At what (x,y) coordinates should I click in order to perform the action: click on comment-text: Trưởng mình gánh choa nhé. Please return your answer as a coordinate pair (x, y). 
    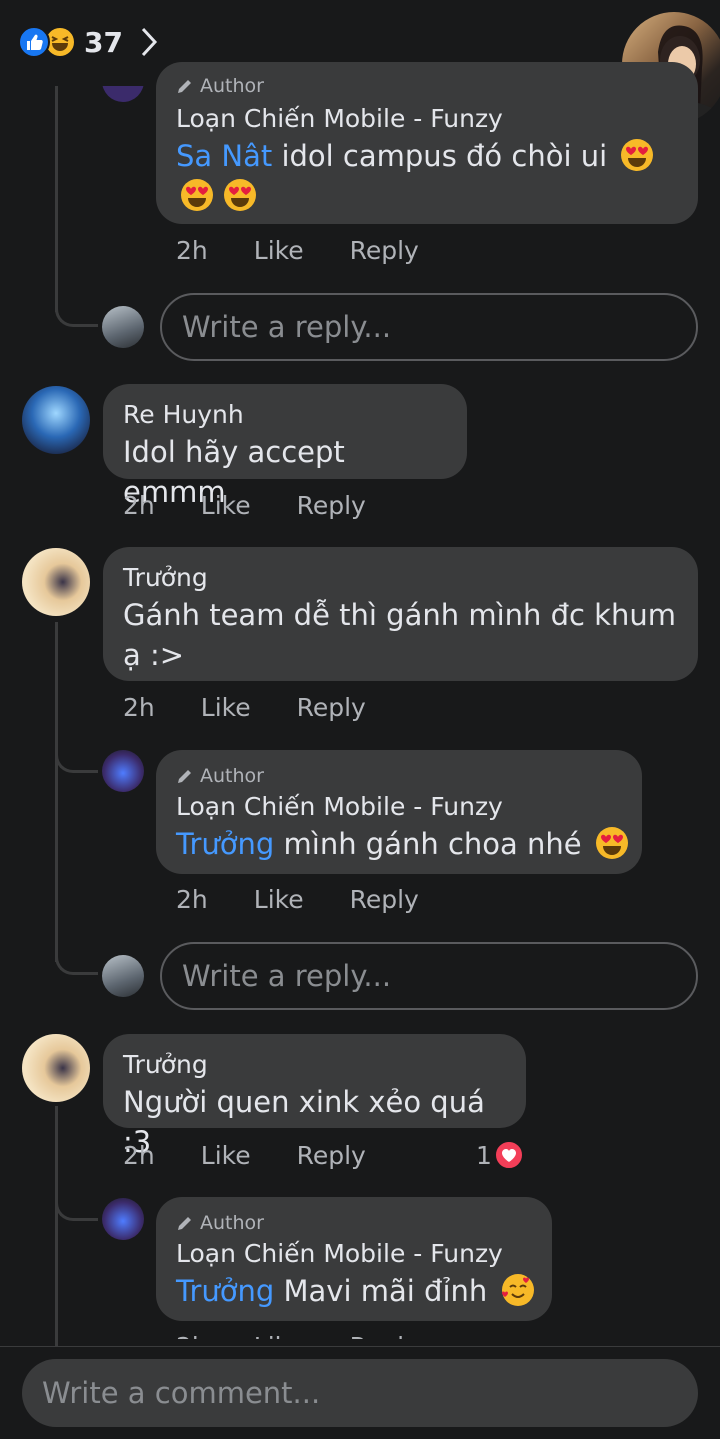
    Looking at the image, I should click on (402, 844).